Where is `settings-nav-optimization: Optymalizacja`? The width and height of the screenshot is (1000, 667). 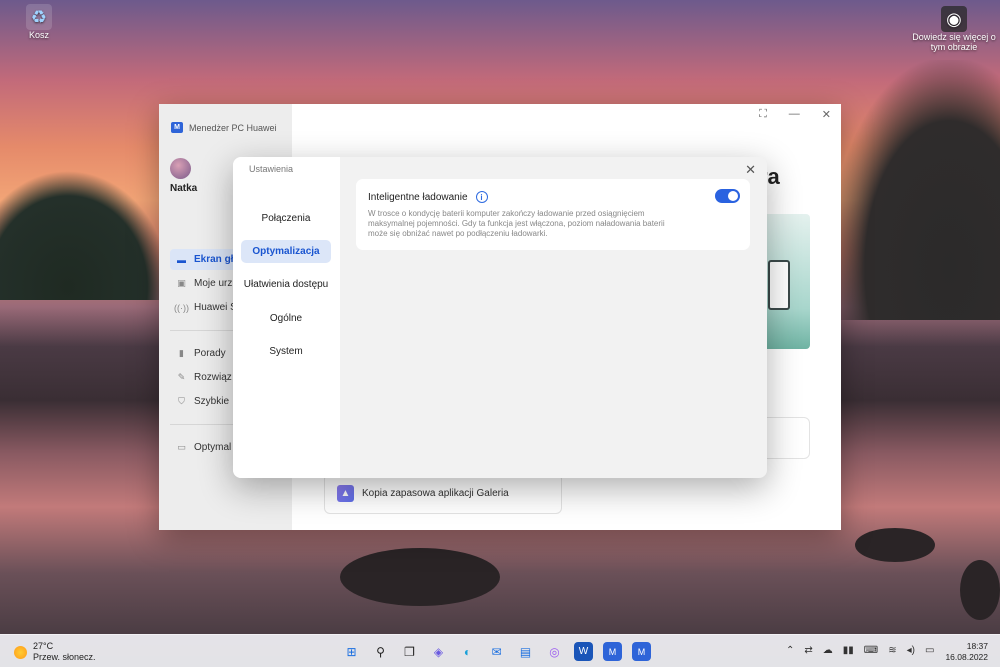 settings-nav-optimization: Optymalizacja is located at coordinates (286, 251).